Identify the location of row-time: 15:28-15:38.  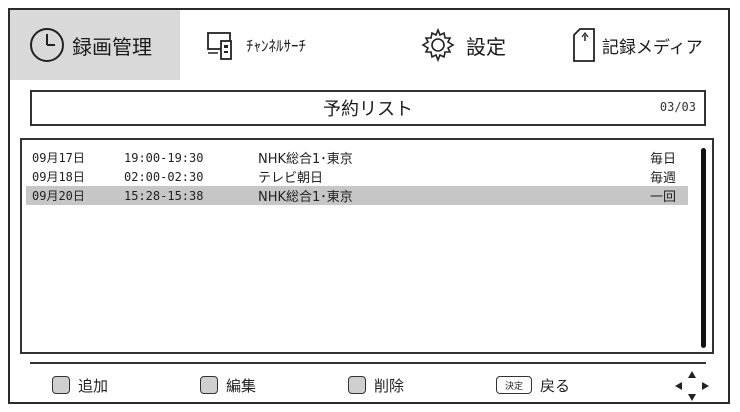
(164, 195).